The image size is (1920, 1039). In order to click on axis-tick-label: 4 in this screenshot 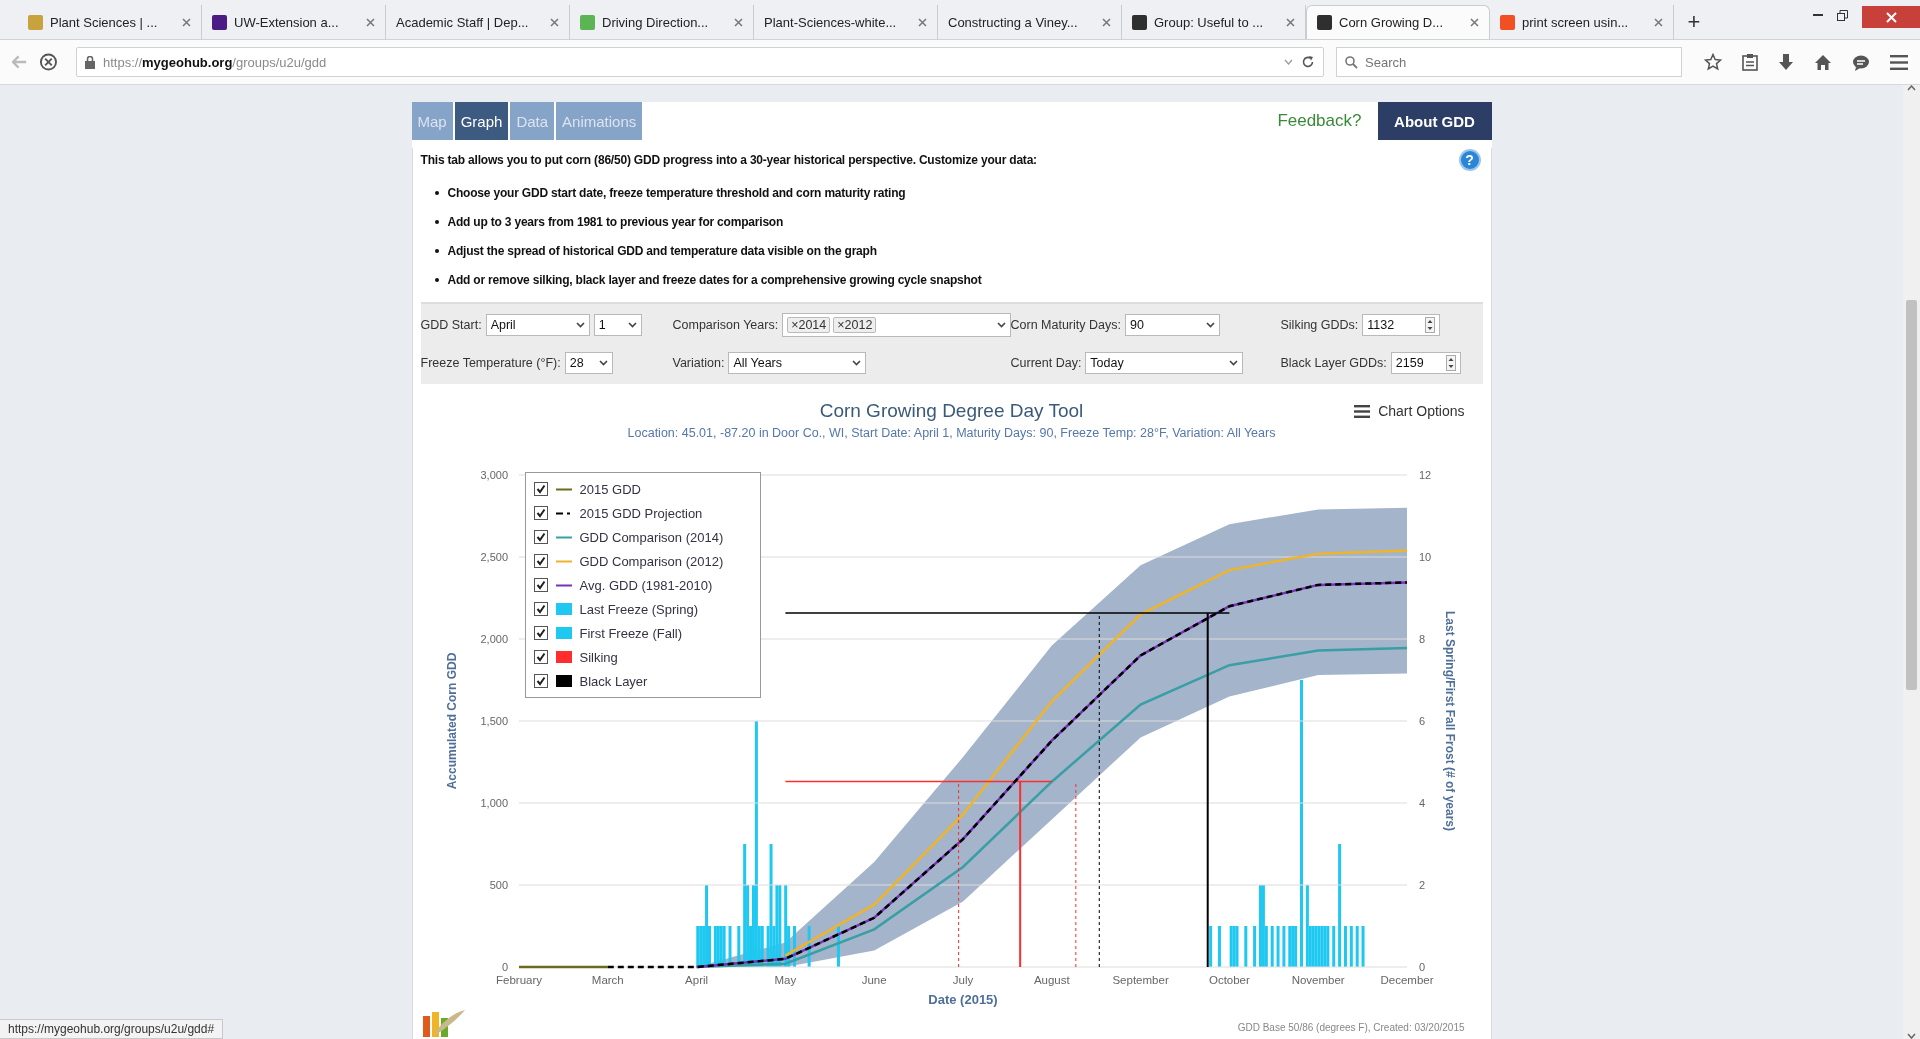, I will do `click(1421, 803)`.